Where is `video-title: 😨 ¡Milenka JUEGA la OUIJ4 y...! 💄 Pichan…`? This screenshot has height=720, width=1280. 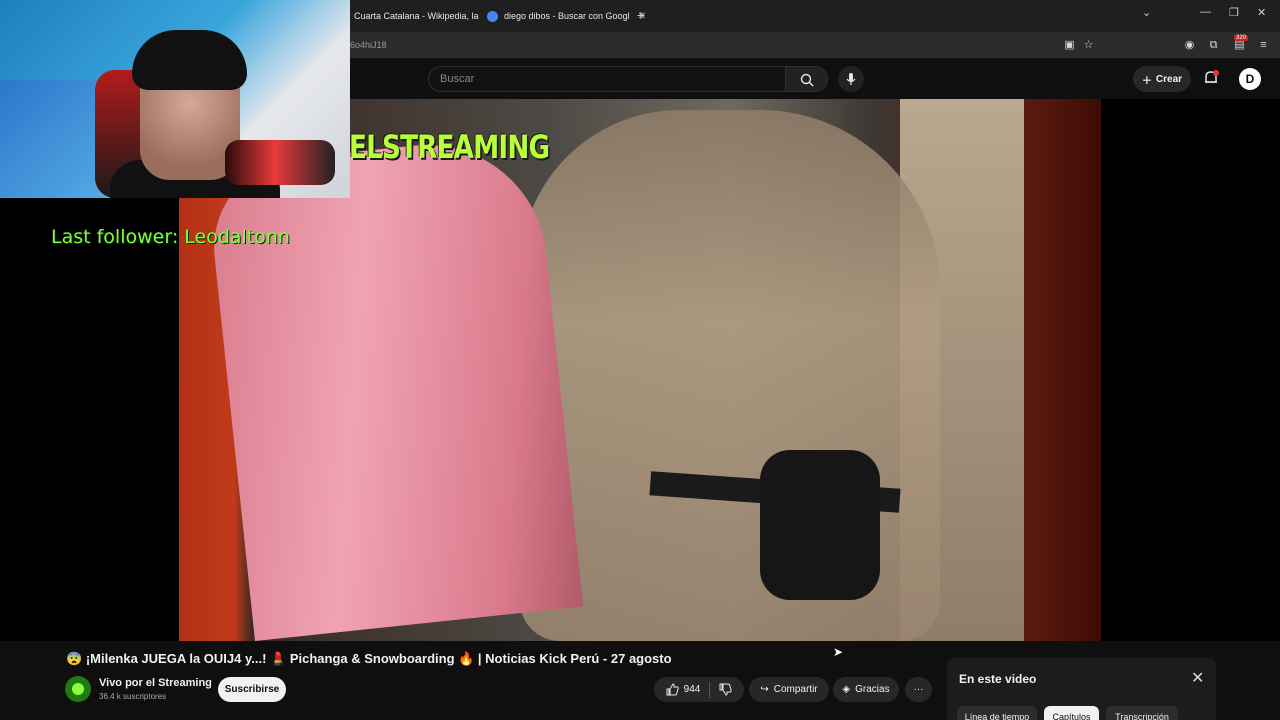
video-title: 😨 ¡Milenka JUEGA la OUIJ4 y...! 💄 Pichan… is located at coordinates (369, 659).